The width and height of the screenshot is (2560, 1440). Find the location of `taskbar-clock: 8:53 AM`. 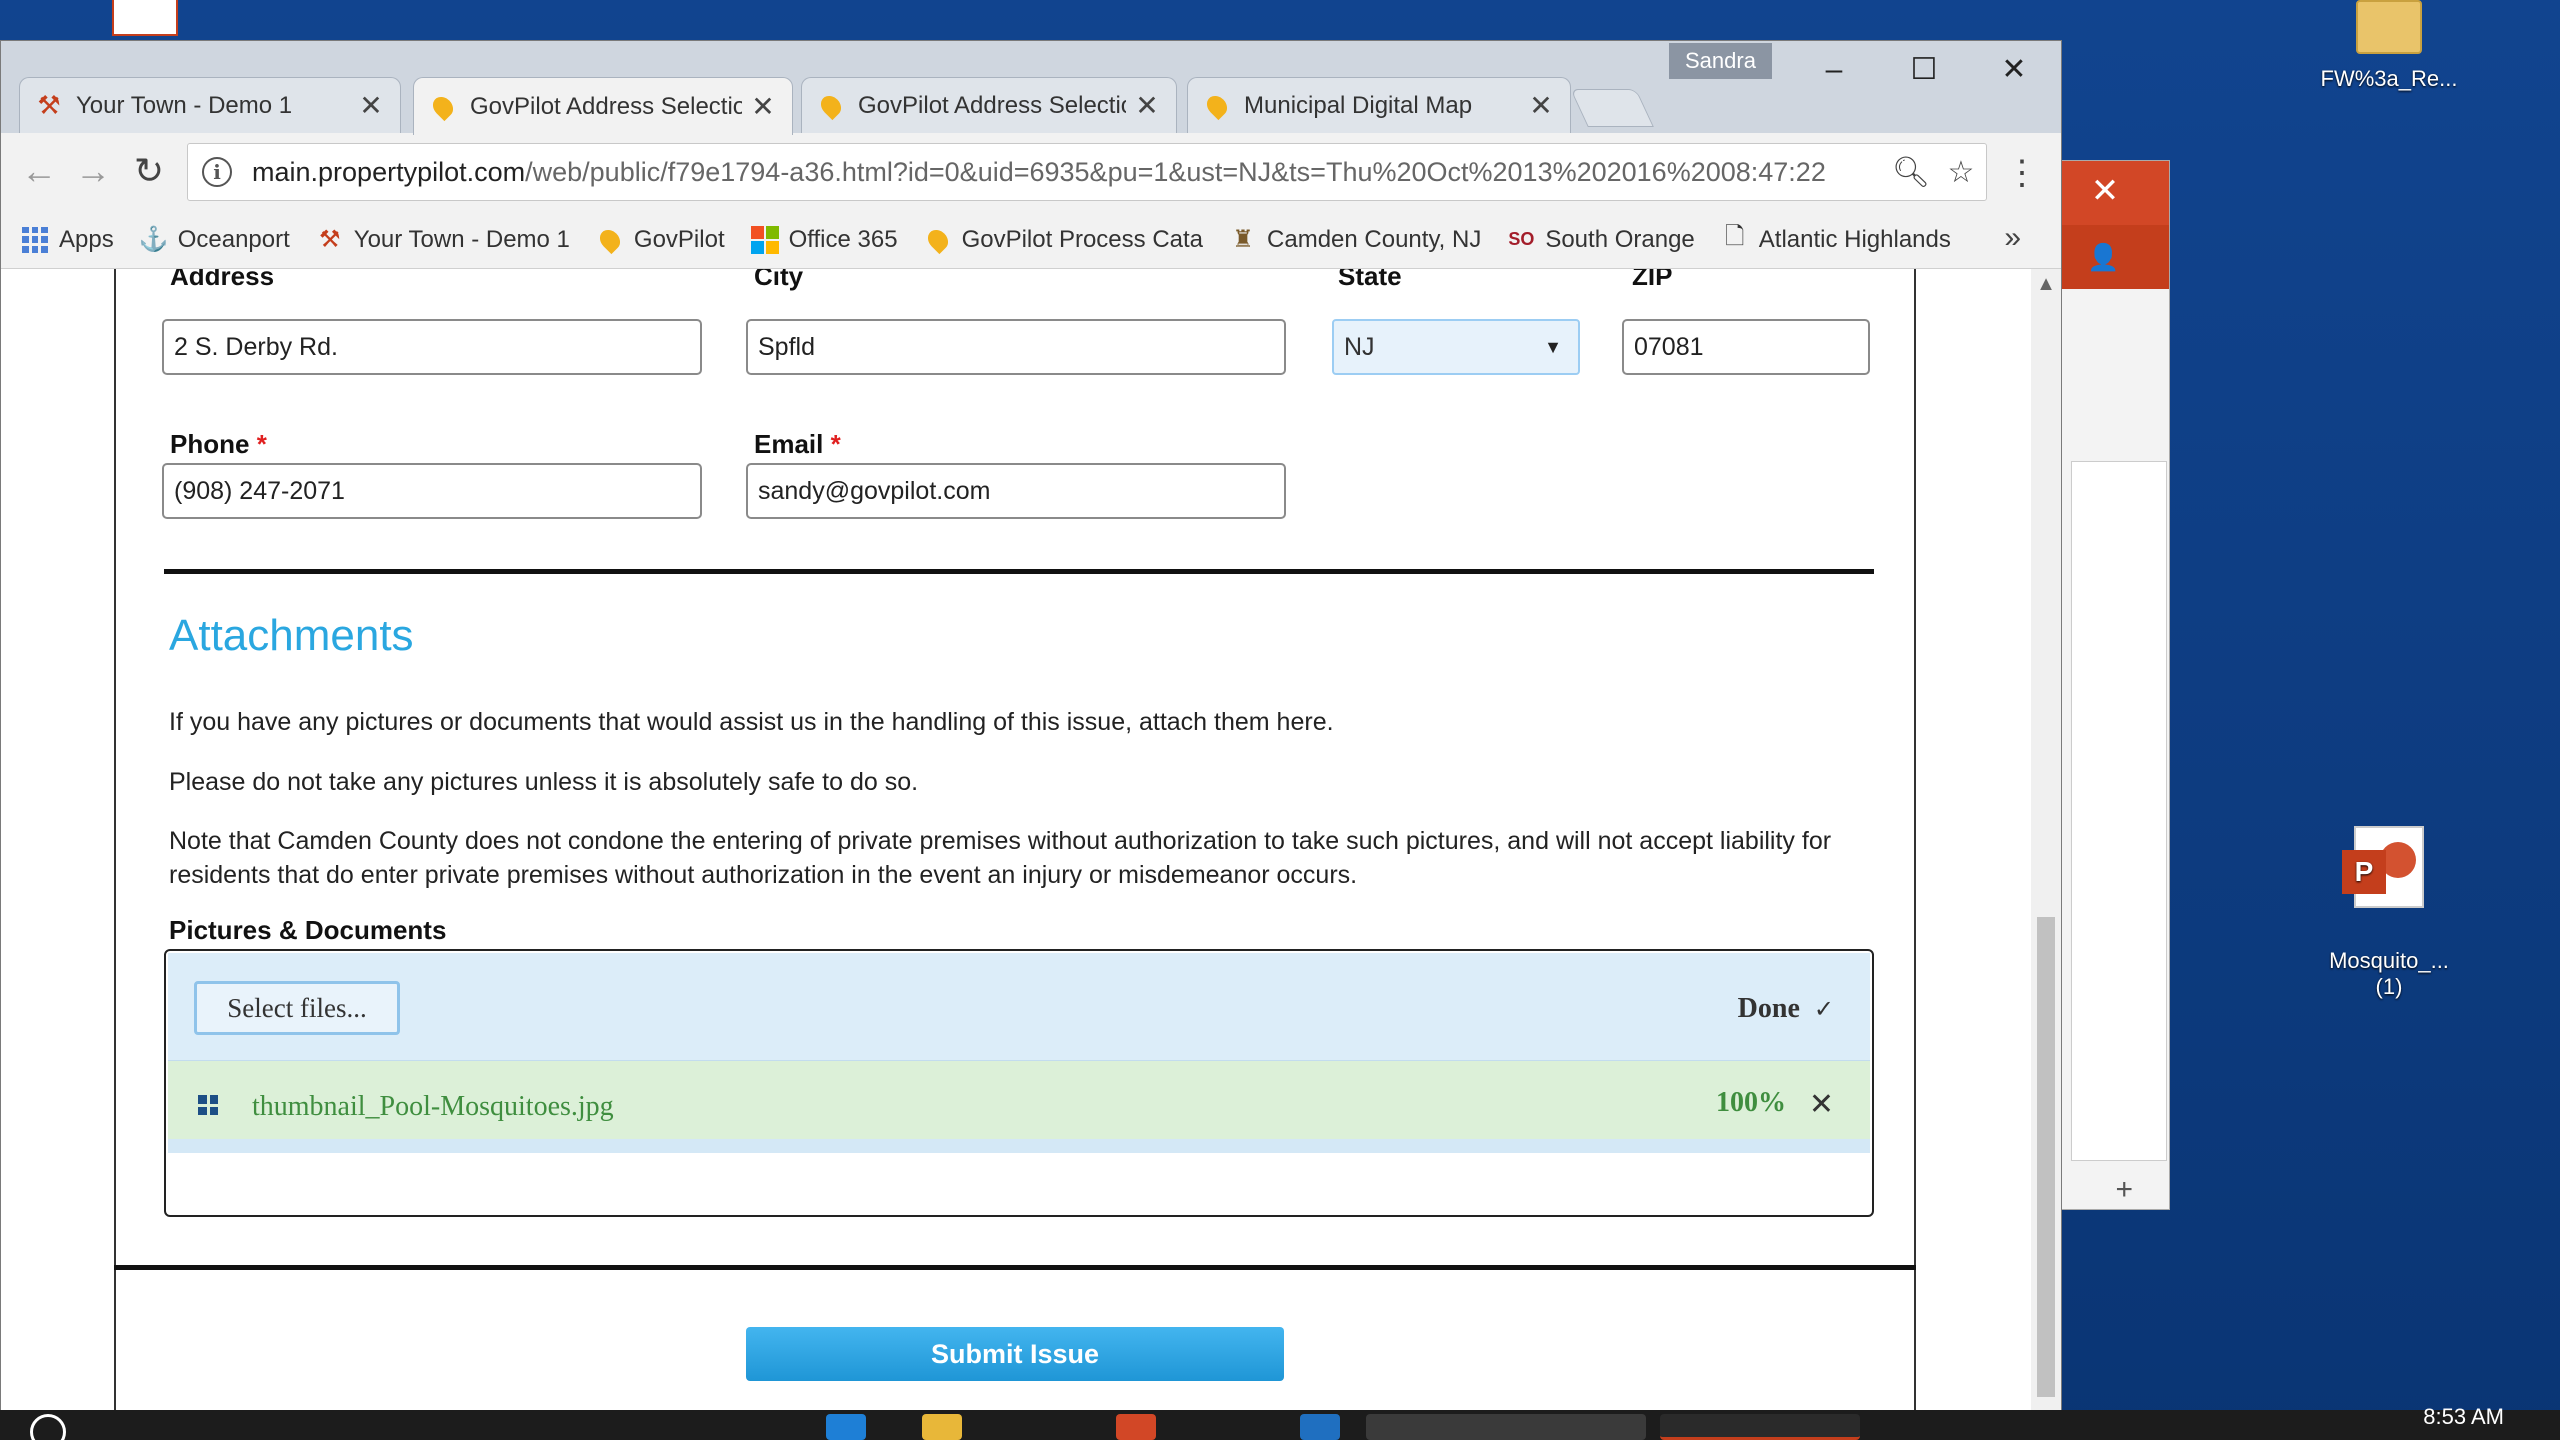

taskbar-clock: 8:53 AM is located at coordinates (2463, 1417).